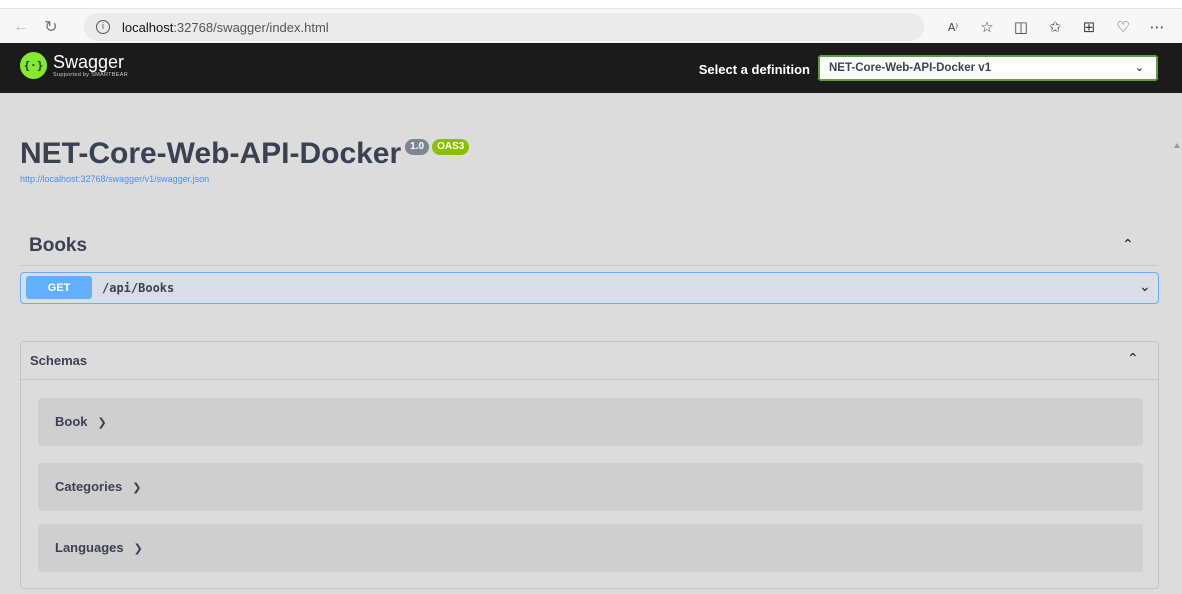  I want to click on info-icon: i, so click(103, 27).